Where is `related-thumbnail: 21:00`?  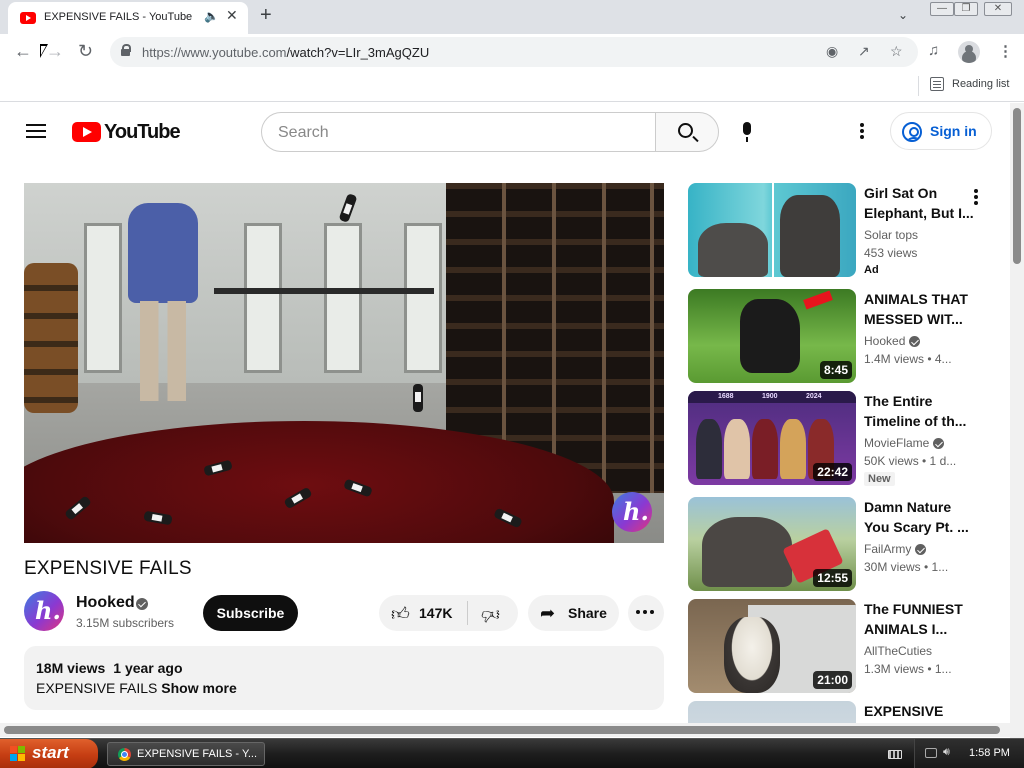 related-thumbnail: 21:00 is located at coordinates (772, 646).